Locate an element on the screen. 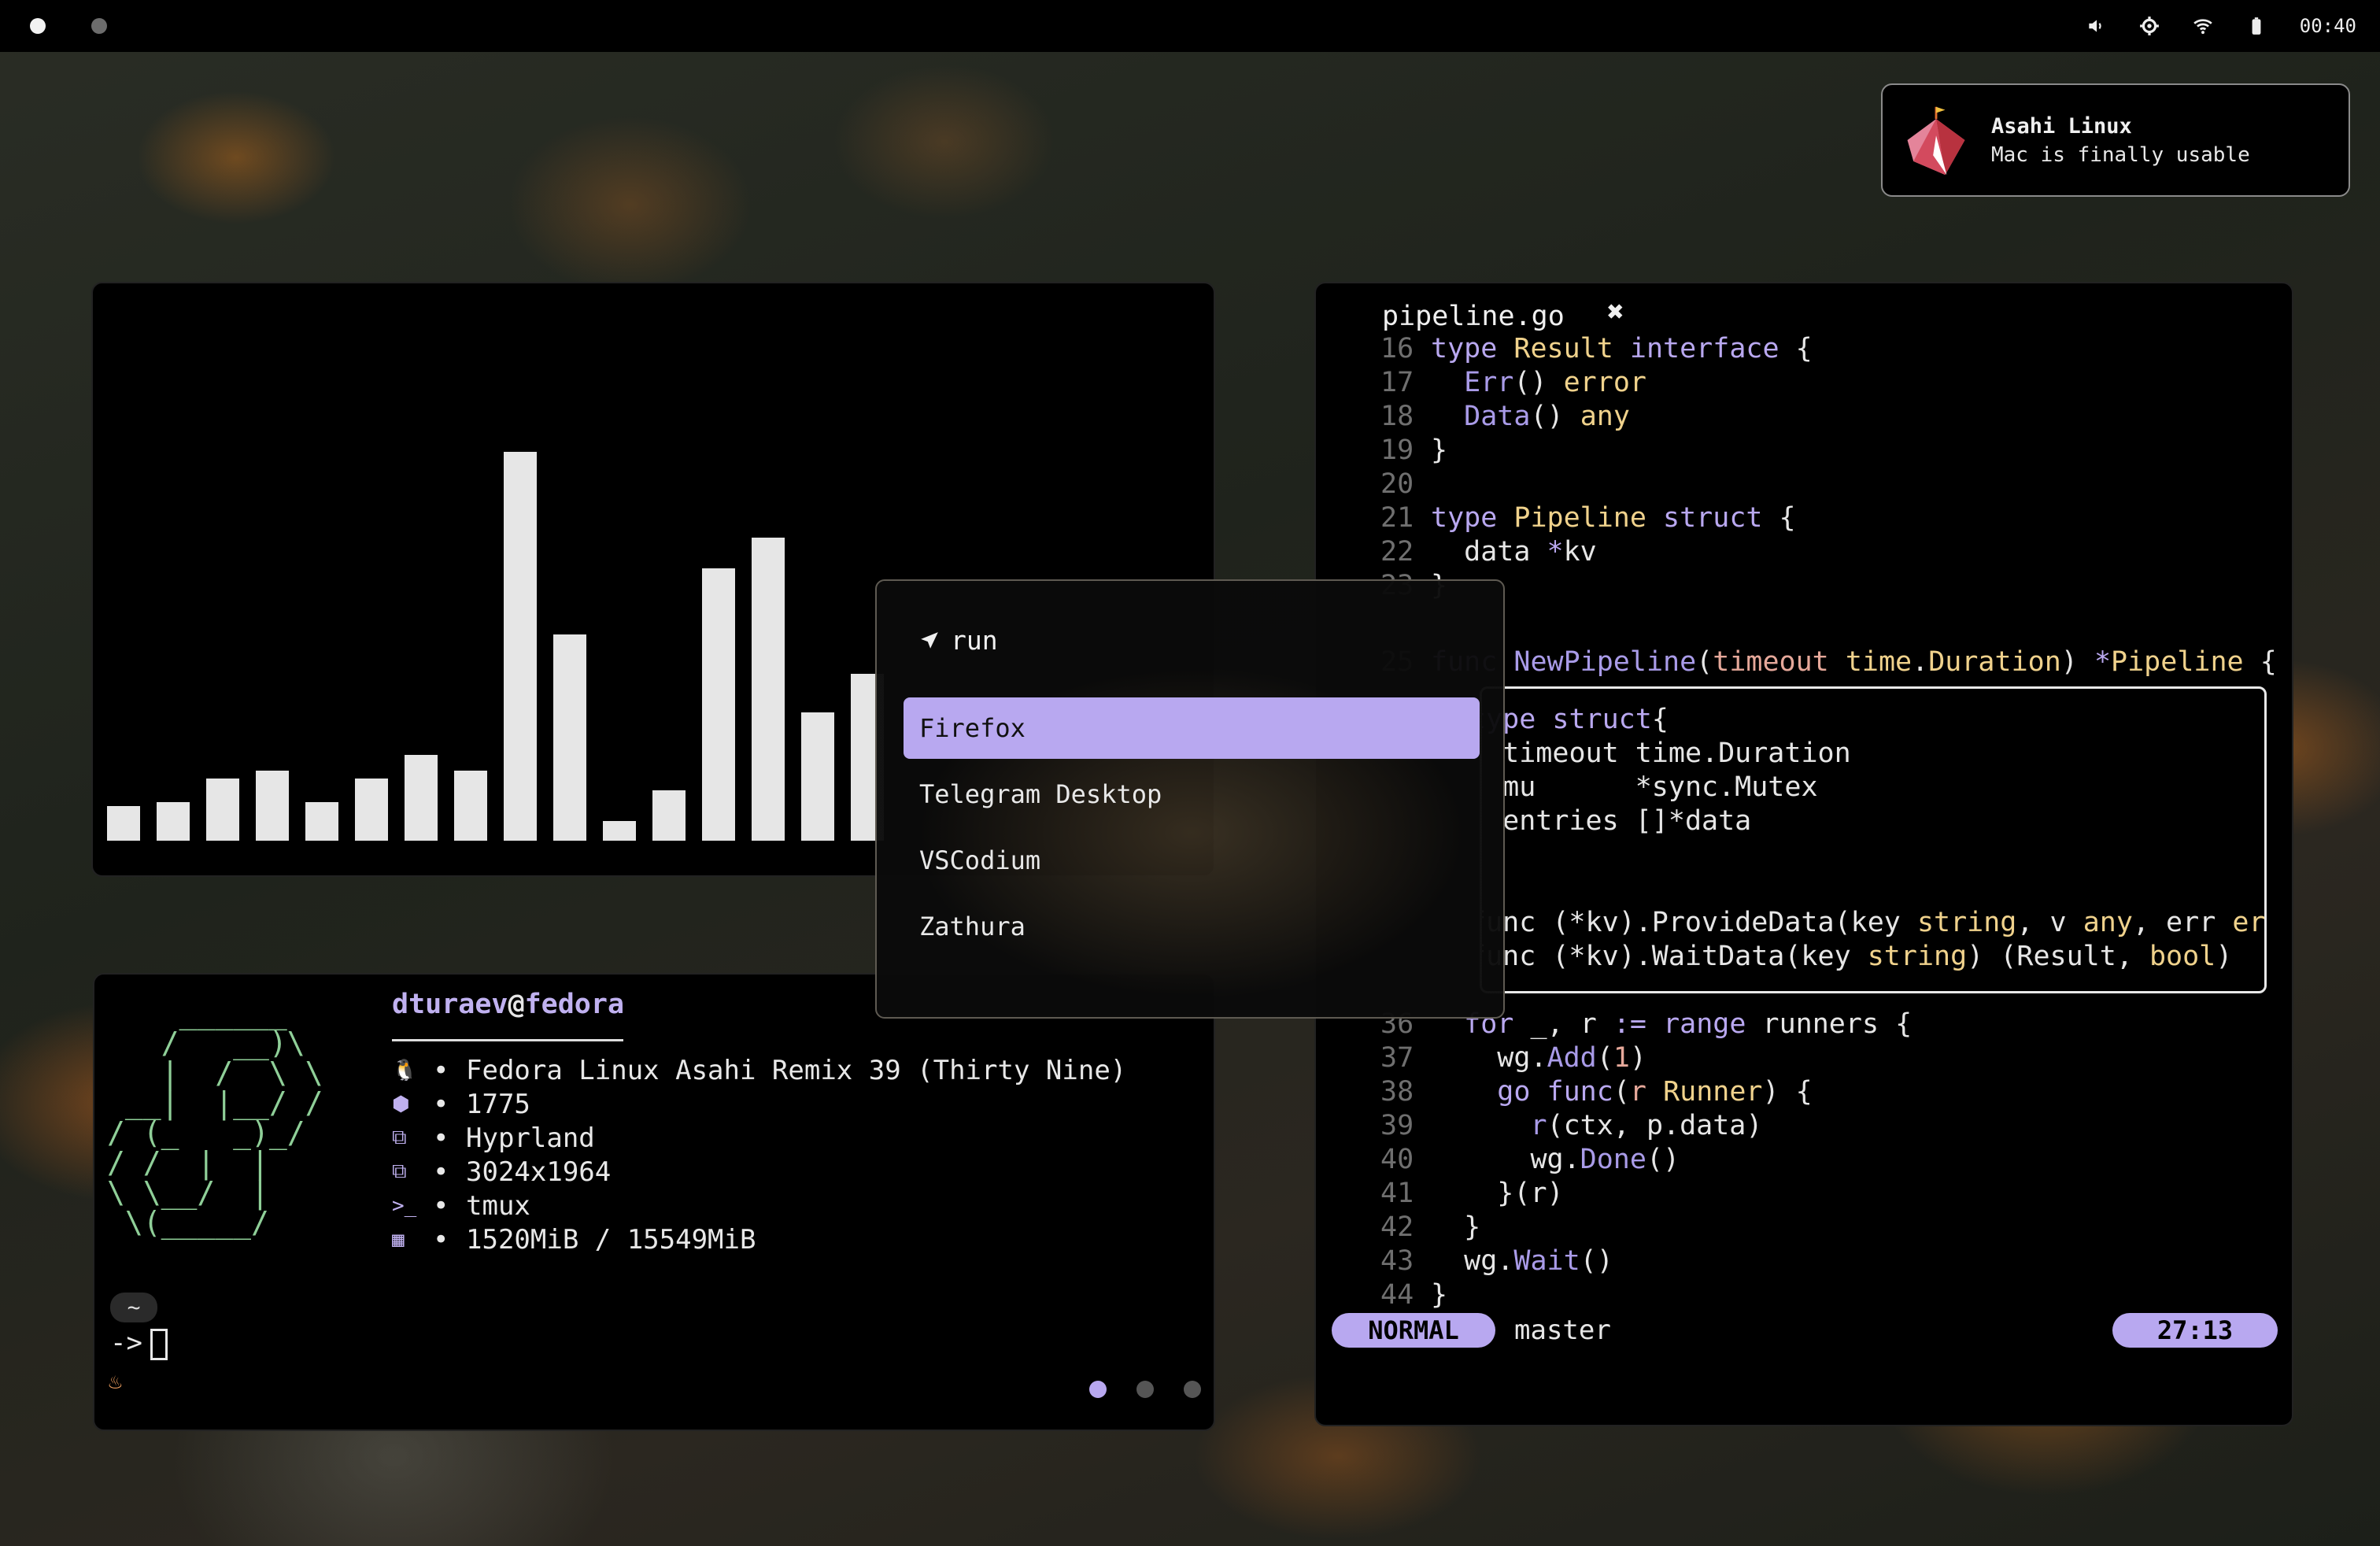 The height and width of the screenshot is (1546, 2380). terminal-icon: >_ is located at coordinates (404, 1205).